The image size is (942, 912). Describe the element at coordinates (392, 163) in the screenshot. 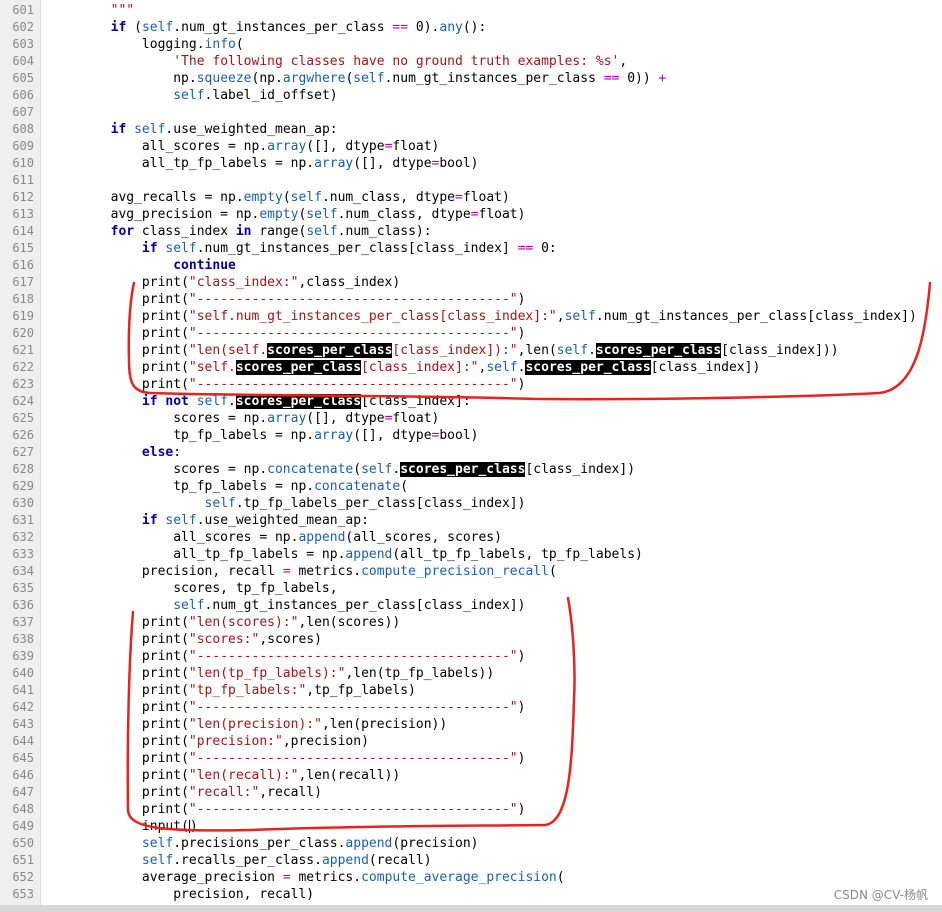

I see `code-token: ([], dtype` at that location.